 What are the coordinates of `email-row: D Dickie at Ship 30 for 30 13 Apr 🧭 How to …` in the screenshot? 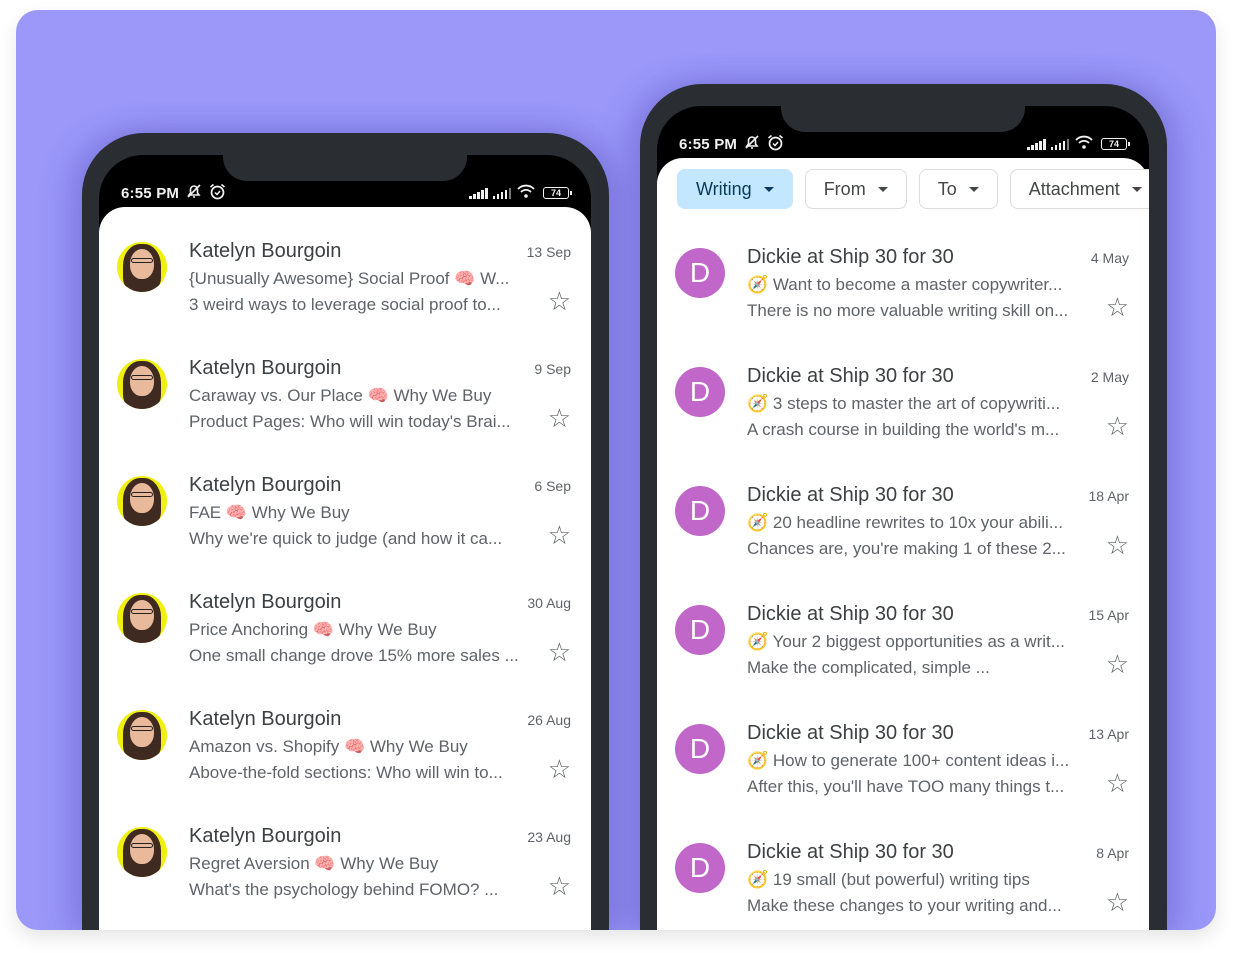 It's located at (903, 777).